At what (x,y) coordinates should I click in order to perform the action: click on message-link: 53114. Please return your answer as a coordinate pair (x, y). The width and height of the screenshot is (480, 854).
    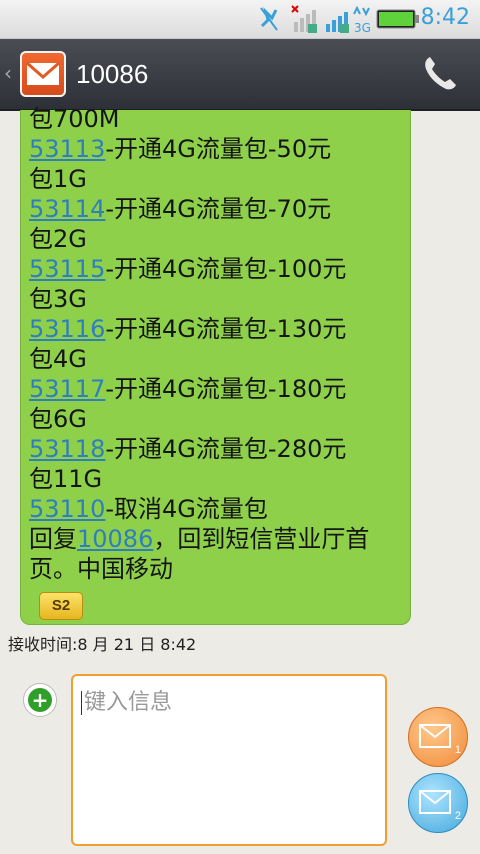
    Looking at the image, I should click on (67, 209).